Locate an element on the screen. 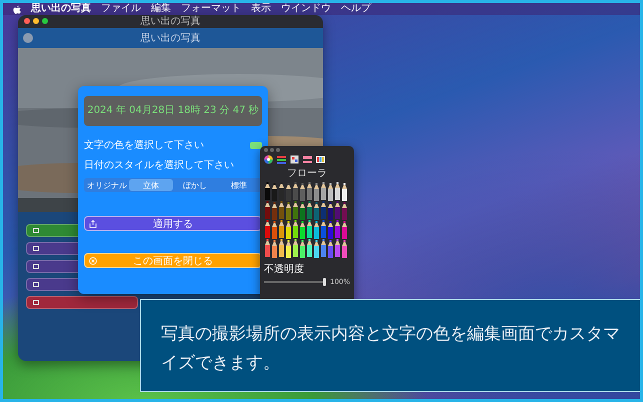  opacity-label: 不透明度 is located at coordinates (284, 269).